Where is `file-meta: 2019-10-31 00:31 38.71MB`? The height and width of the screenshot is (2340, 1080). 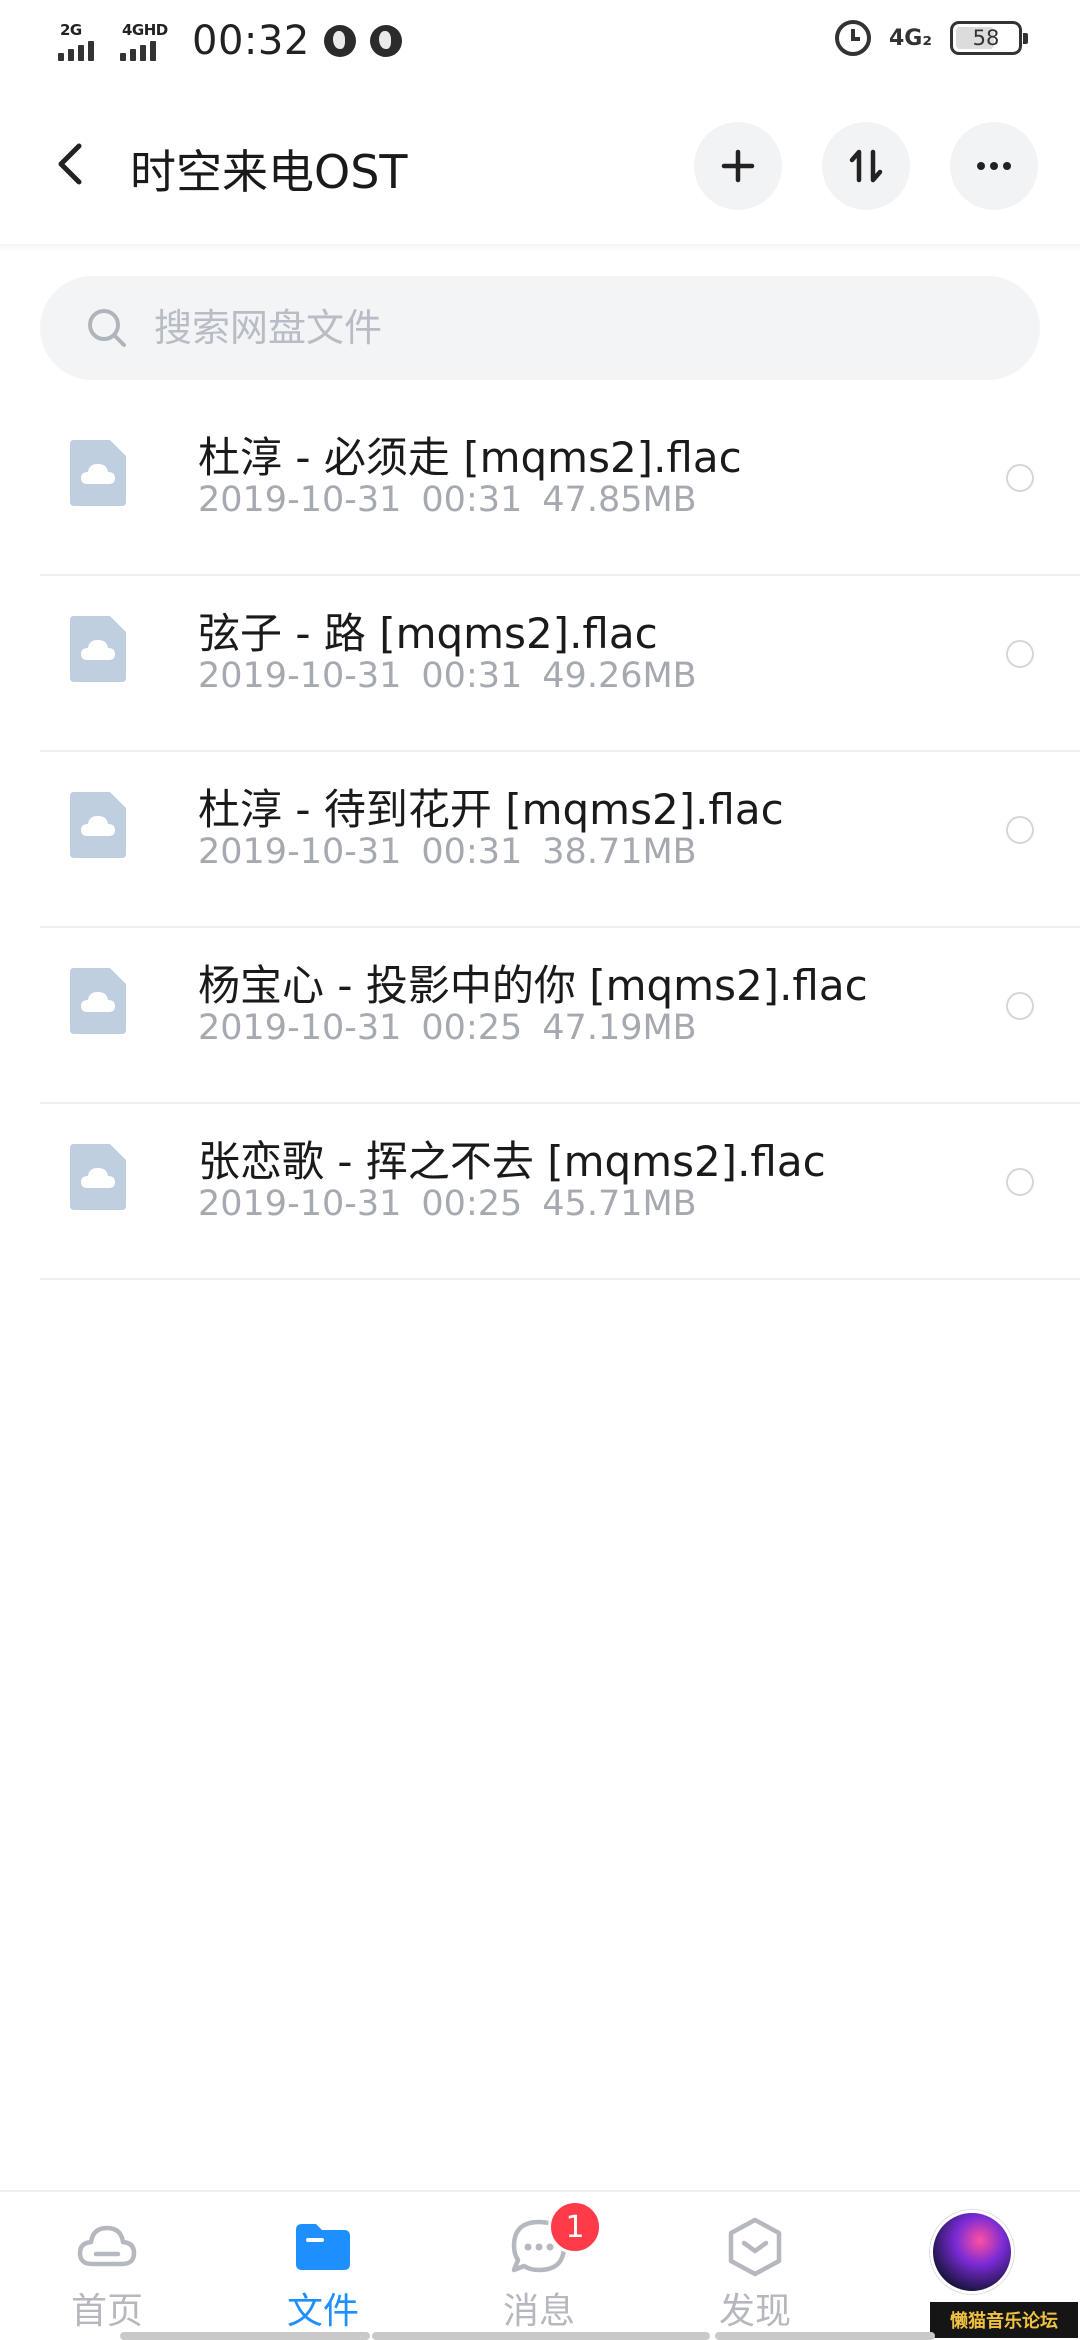 file-meta: 2019-10-31 00:31 38.71MB is located at coordinates (457, 852).